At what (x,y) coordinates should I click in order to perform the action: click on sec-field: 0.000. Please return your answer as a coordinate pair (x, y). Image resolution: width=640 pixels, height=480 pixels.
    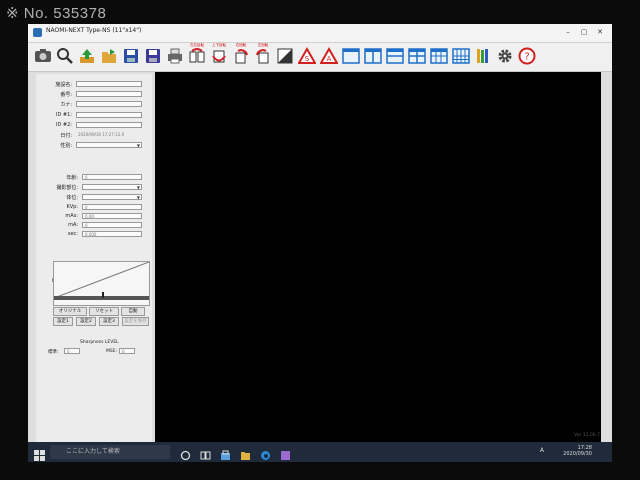
    Looking at the image, I should click on (112, 234).